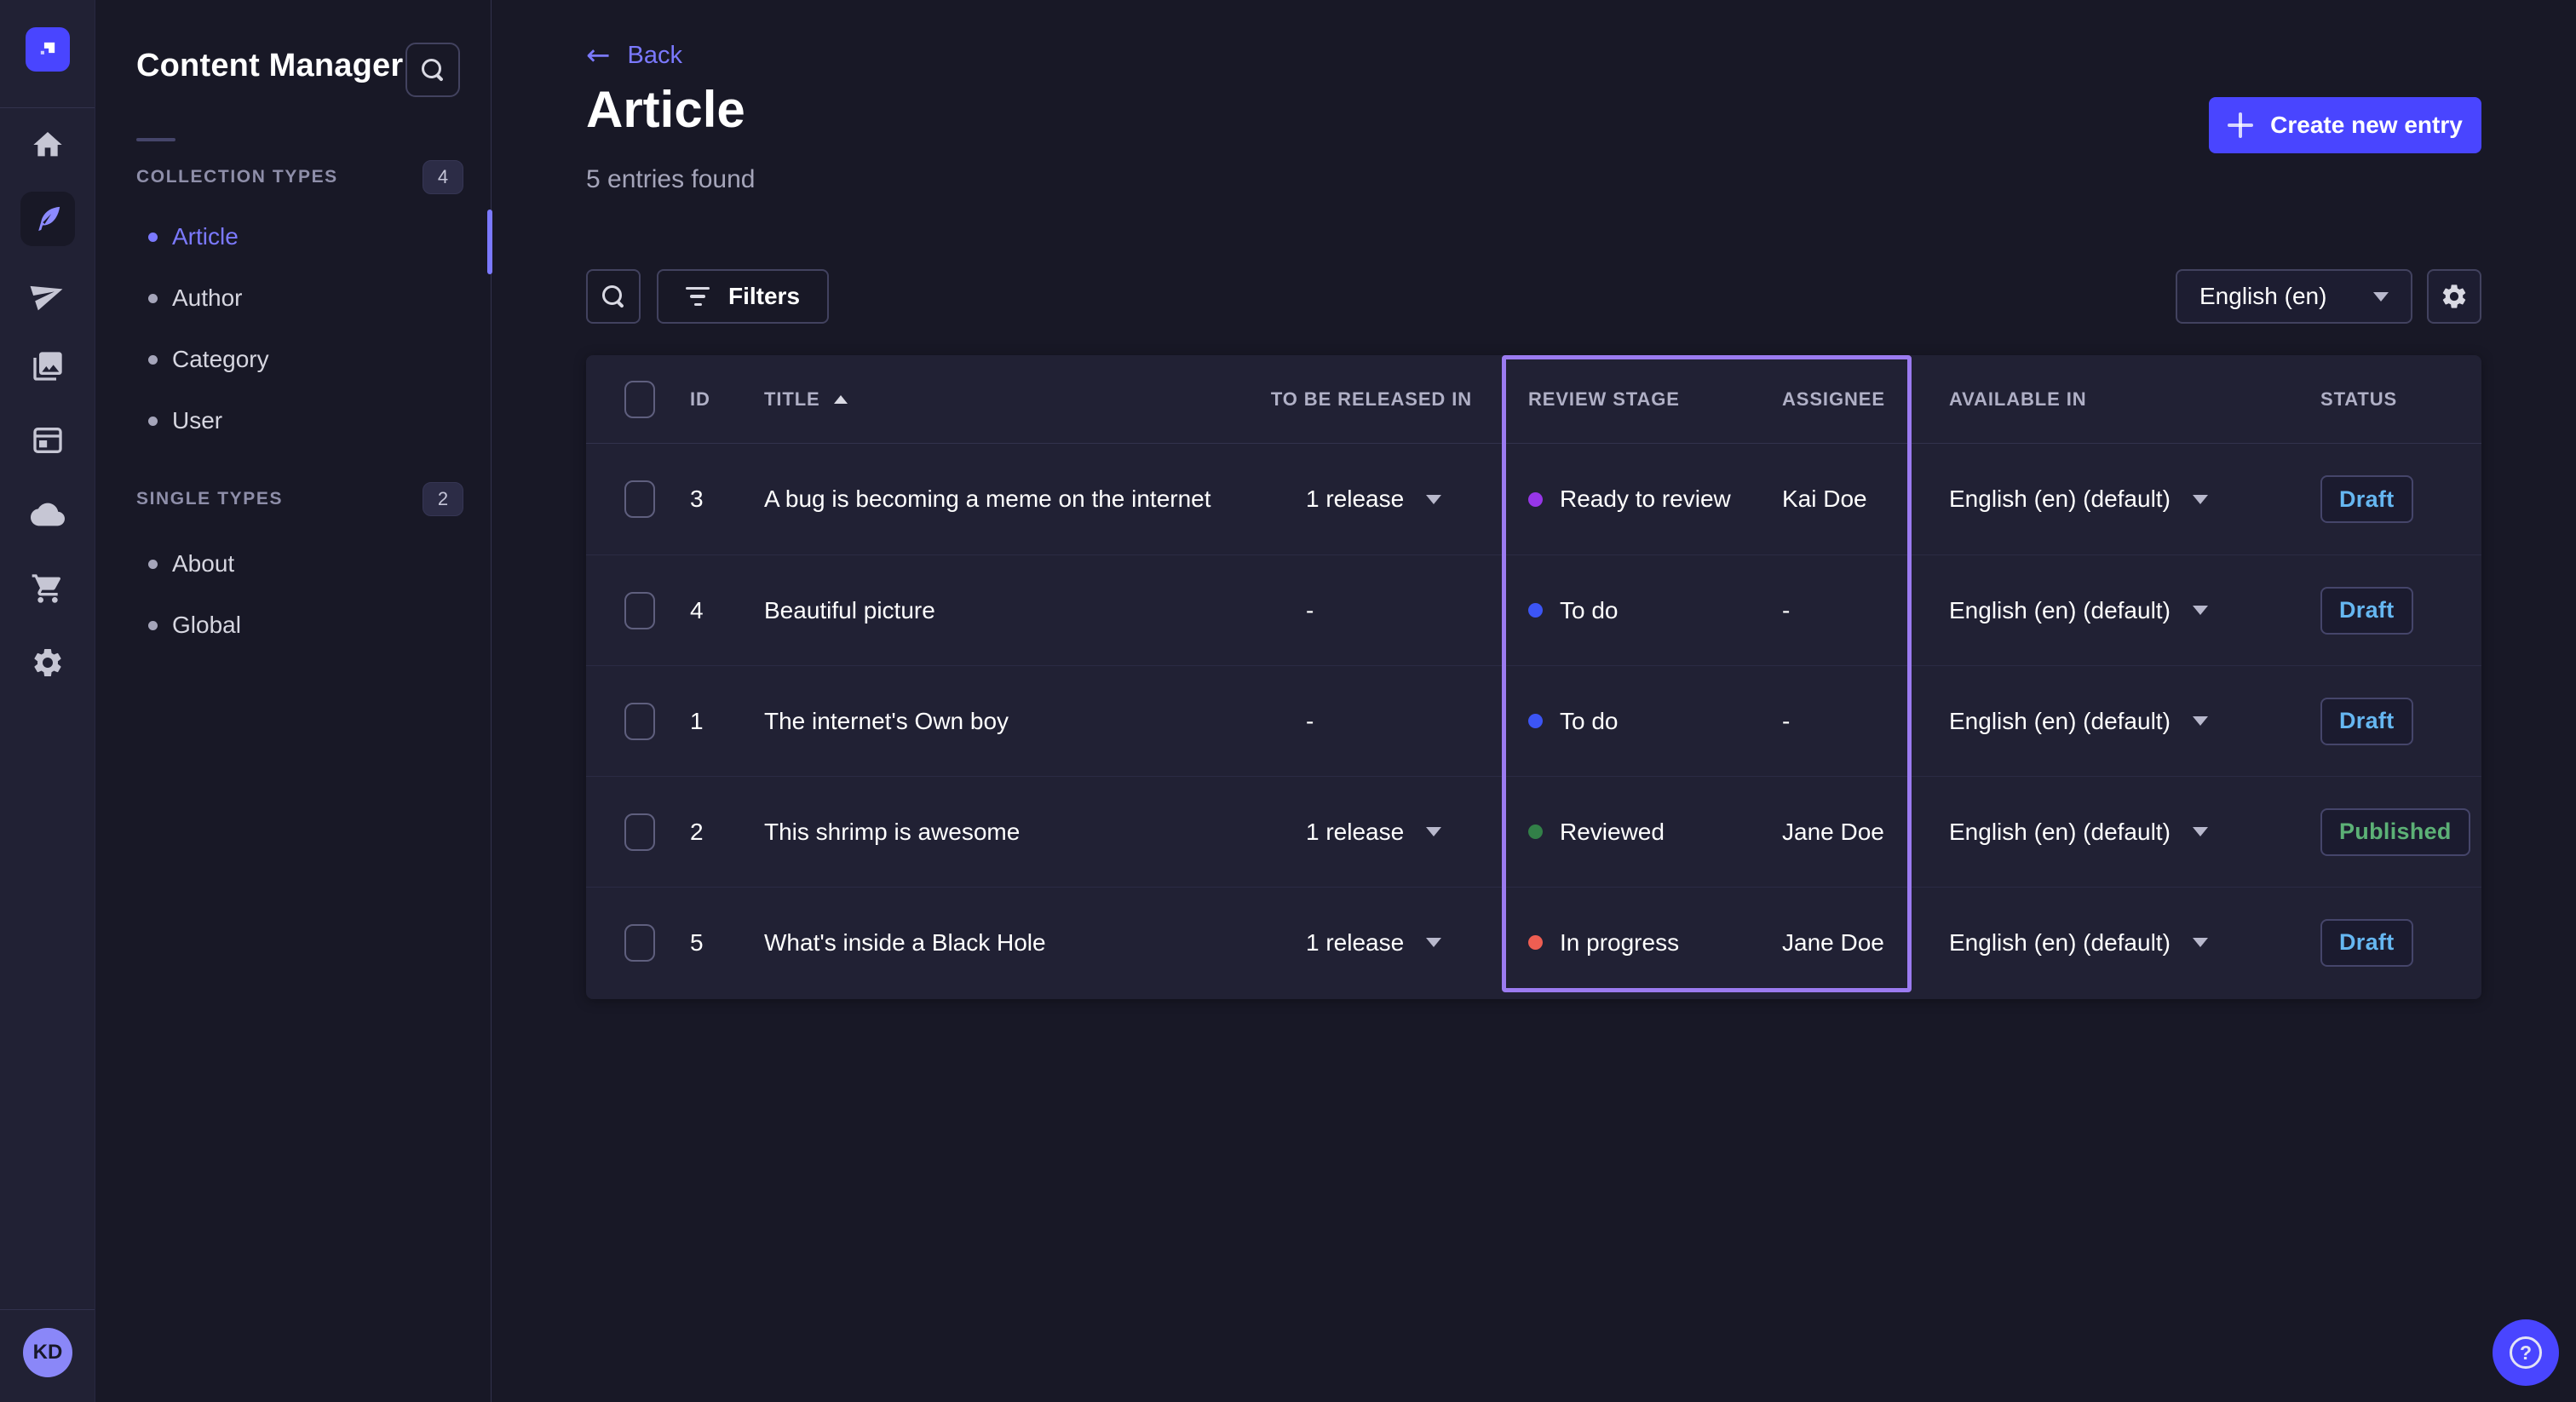 The image size is (2576, 1402). What do you see at coordinates (697, 499) in the screenshot?
I see `cell-id: 3` at bounding box center [697, 499].